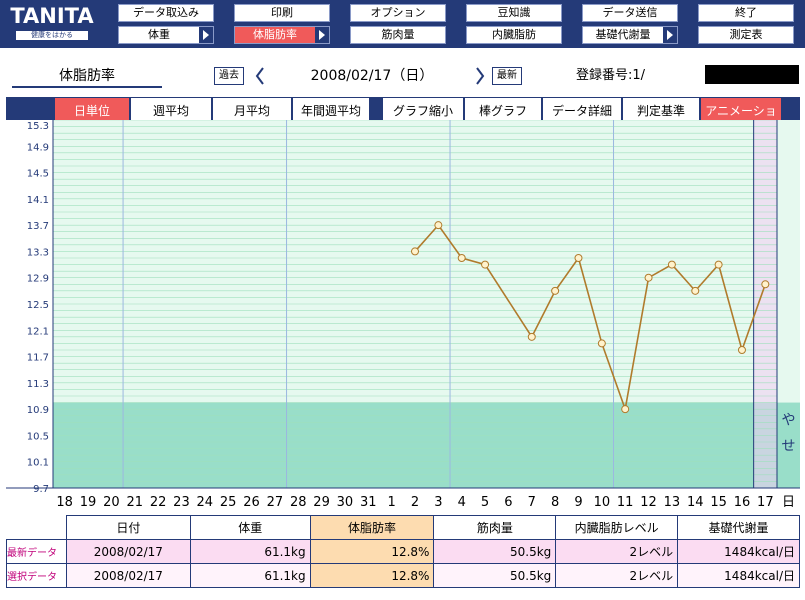 Image resolution: width=805 pixels, height=600 pixels. What do you see at coordinates (746, 13) in the screenshot?
I see `exit-button: 終了` at bounding box center [746, 13].